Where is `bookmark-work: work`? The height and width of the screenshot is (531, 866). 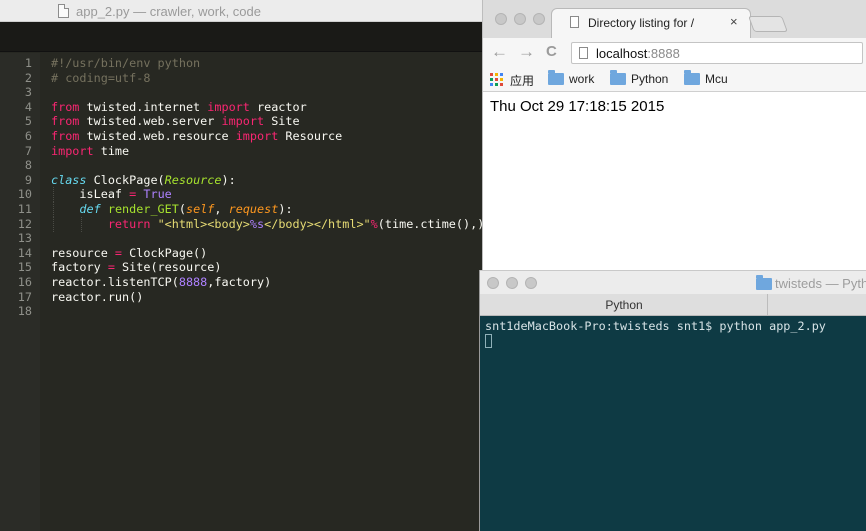 bookmark-work: work is located at coordinates (575, 78).